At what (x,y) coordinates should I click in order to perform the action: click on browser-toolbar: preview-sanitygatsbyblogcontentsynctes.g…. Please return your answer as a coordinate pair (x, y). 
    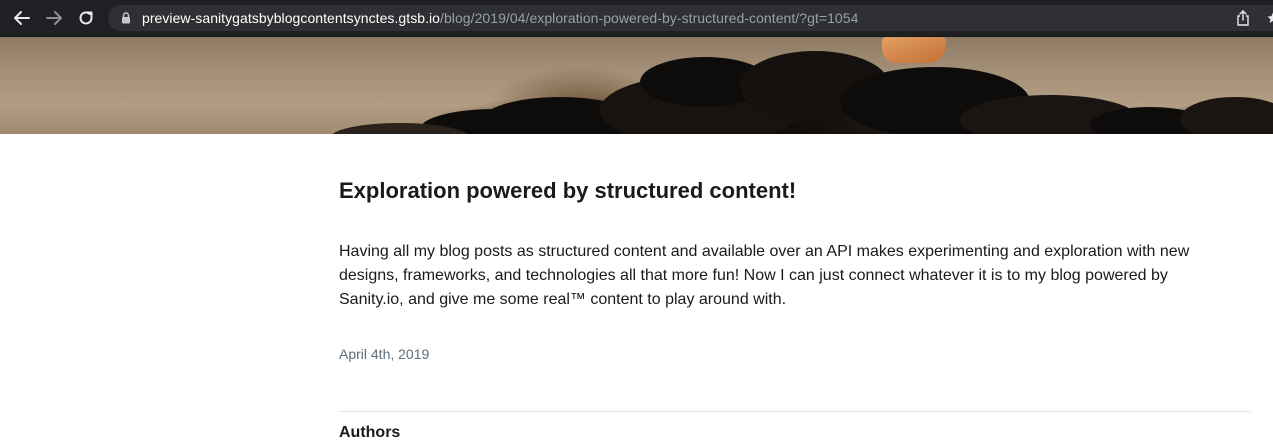
    Looking at the image, I should click on (636, 18).